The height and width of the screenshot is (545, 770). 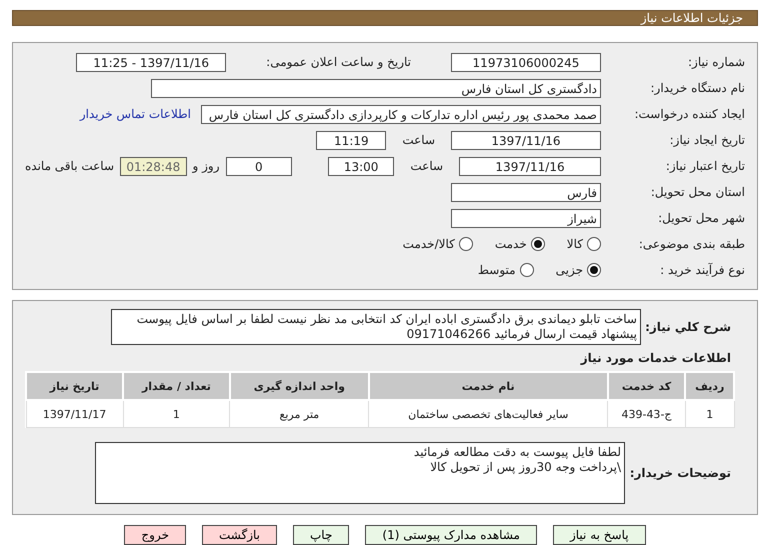 I want to click on radio-option: جزیی, so click(x=578, y=270).